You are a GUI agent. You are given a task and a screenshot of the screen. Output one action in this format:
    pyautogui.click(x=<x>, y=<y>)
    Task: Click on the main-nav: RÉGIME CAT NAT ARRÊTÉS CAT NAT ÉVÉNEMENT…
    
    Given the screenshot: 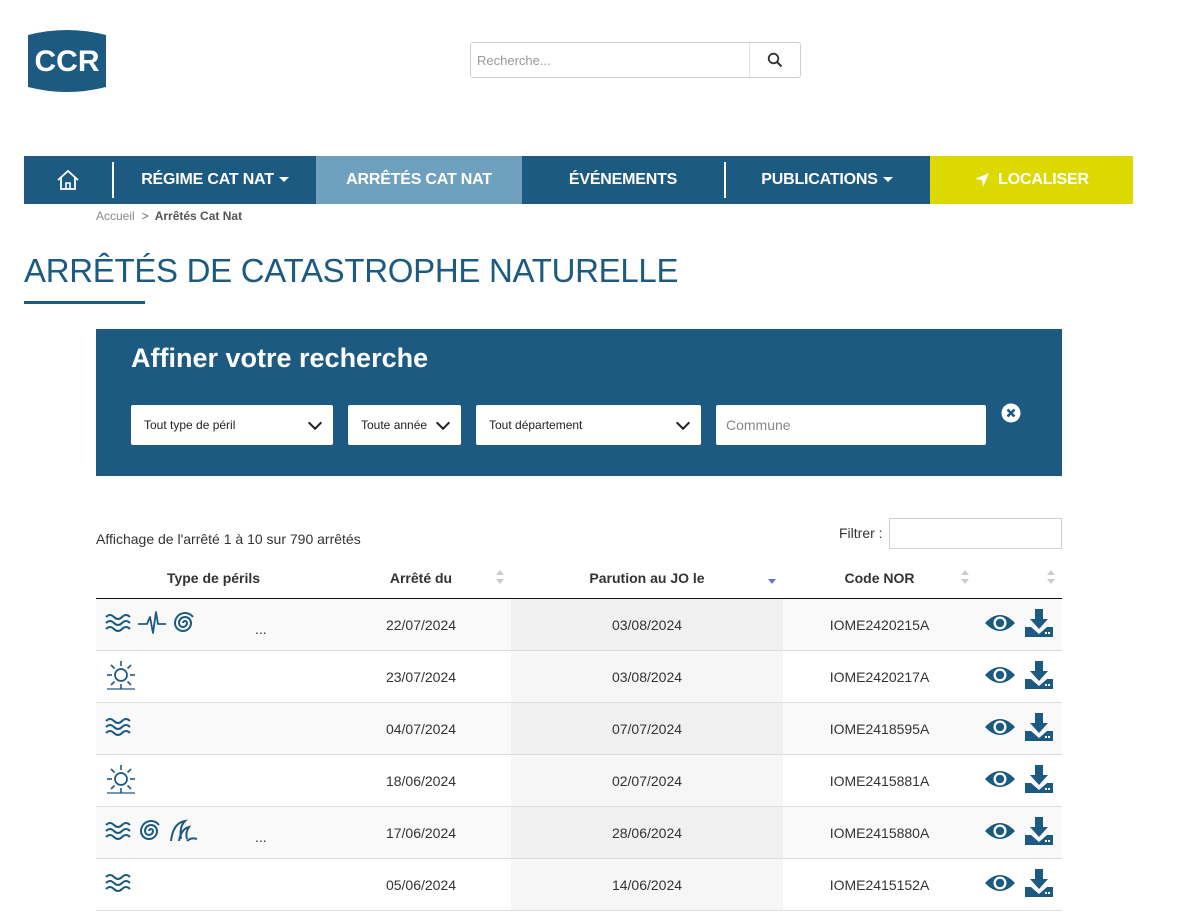 What is the action you would take?
    pyautogui.click(x=578, y=180)
    